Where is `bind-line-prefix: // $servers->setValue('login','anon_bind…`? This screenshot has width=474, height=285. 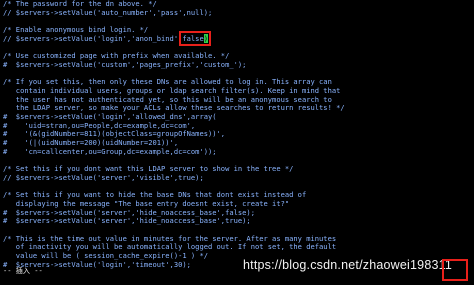
bind-line-prefix: // $servers->setValue('login','anon_bind… is located at coordinates (93, 38).